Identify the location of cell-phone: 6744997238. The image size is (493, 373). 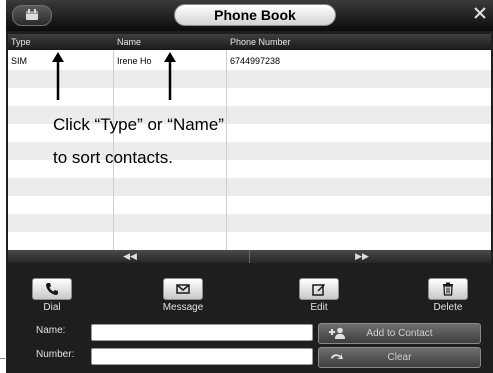
(255, 61).